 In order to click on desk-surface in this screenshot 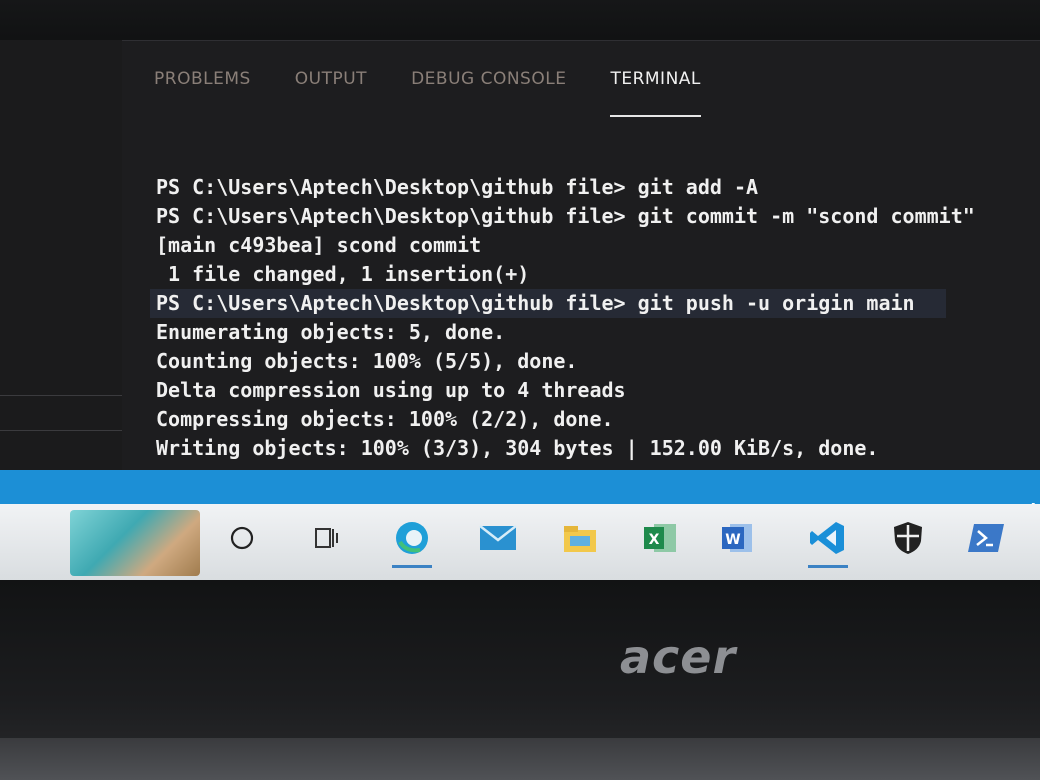, I will do `click(520, 759)`.